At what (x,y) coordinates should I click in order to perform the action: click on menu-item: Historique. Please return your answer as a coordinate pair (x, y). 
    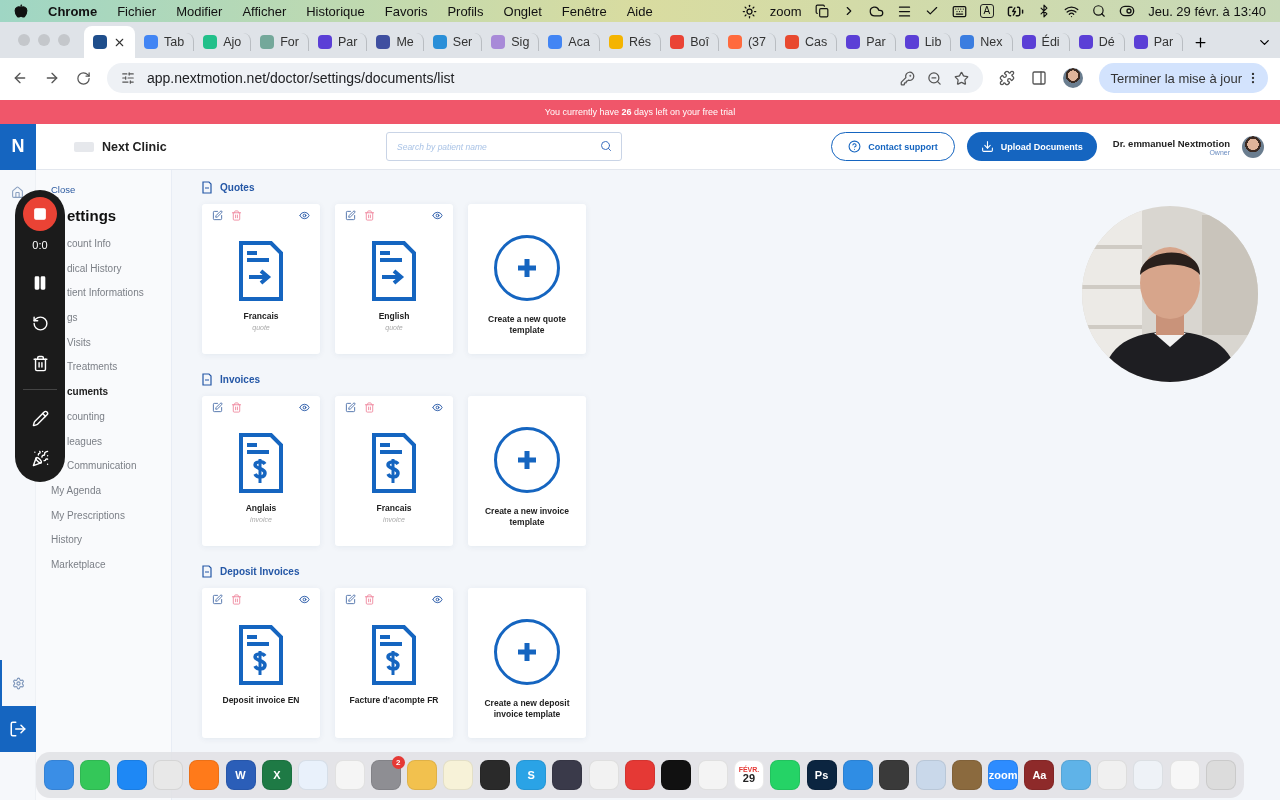
    Looking at the image, I should click on (335, 11).